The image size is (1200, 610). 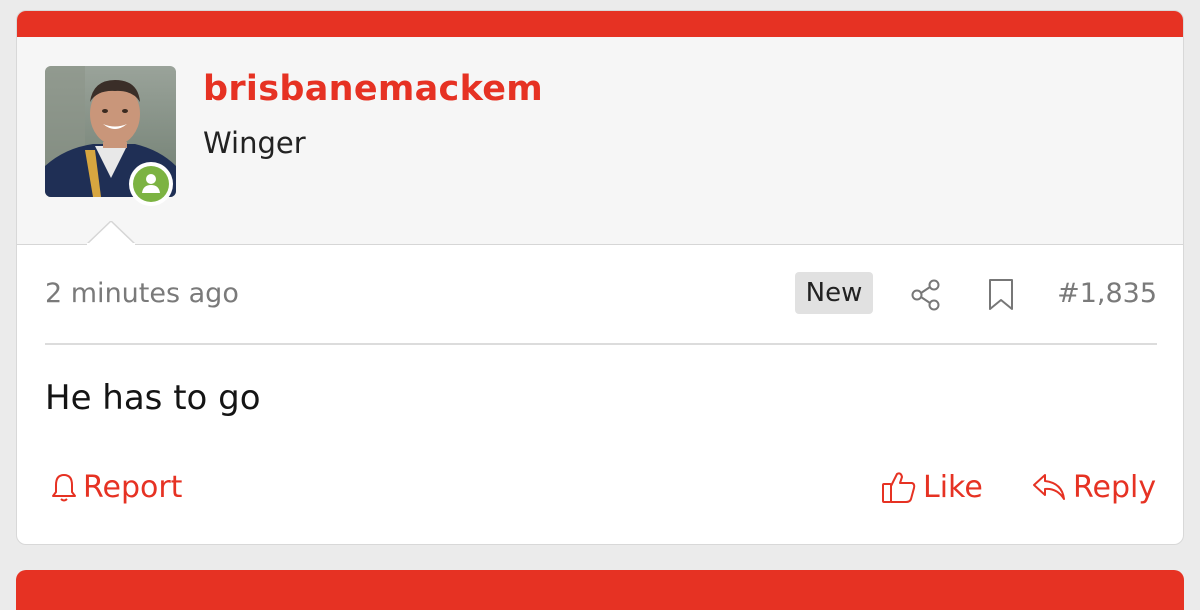 I want to click on reply-button: Reply, so click(x=1093, y=487).